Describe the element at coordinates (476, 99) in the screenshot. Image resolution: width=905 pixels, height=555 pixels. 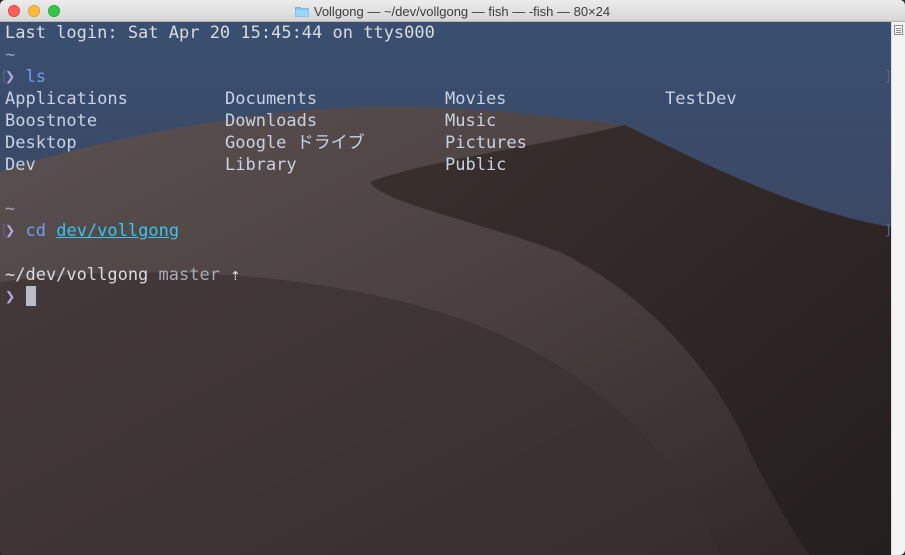
I see `ls-item: Movies` at that location.